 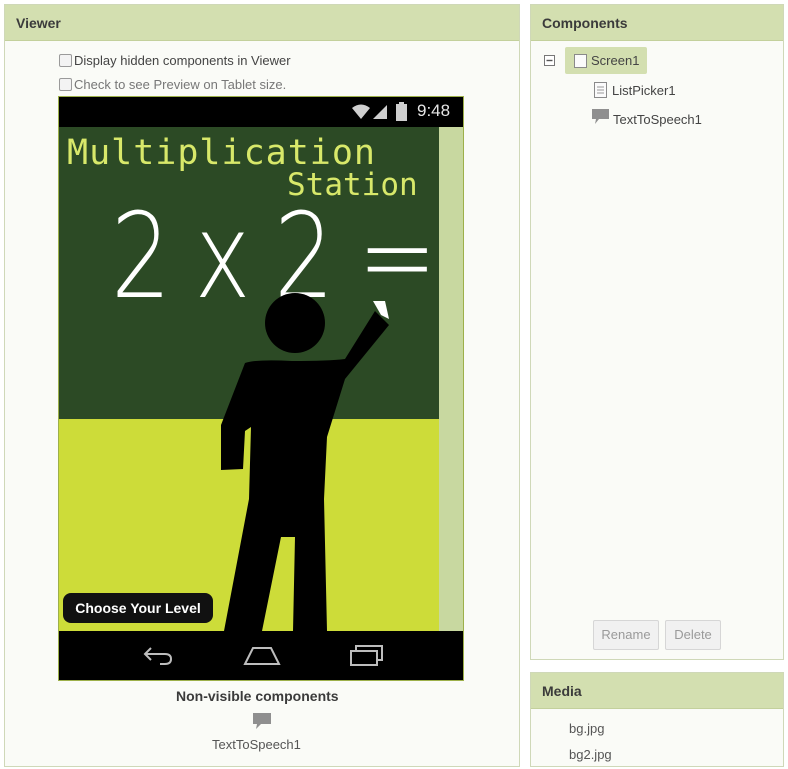 What do you see at coordinates (590, 754) in the screenshot?
I see `media-file-bg2: bg2.jpg` at bounding box center [590, 754].